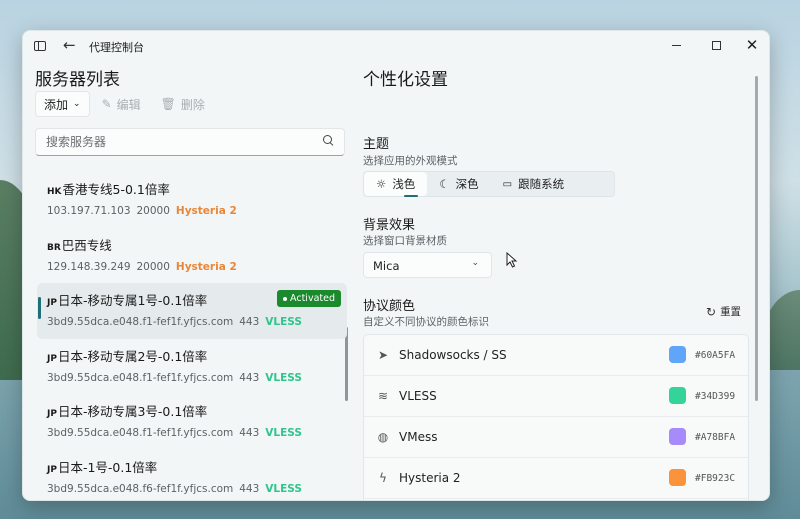  Describe the element at coordinates (404, 184) in the screenshot. I see `theme-option-light-label: 浅色` at that location.